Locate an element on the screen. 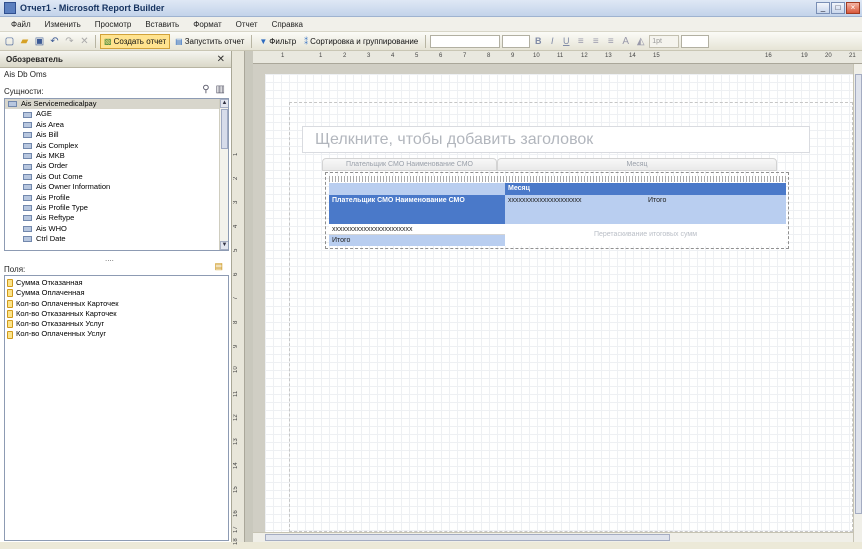 The image size is (862, 549). column-group-caption: Месяц is located at coordinates (637, 164).